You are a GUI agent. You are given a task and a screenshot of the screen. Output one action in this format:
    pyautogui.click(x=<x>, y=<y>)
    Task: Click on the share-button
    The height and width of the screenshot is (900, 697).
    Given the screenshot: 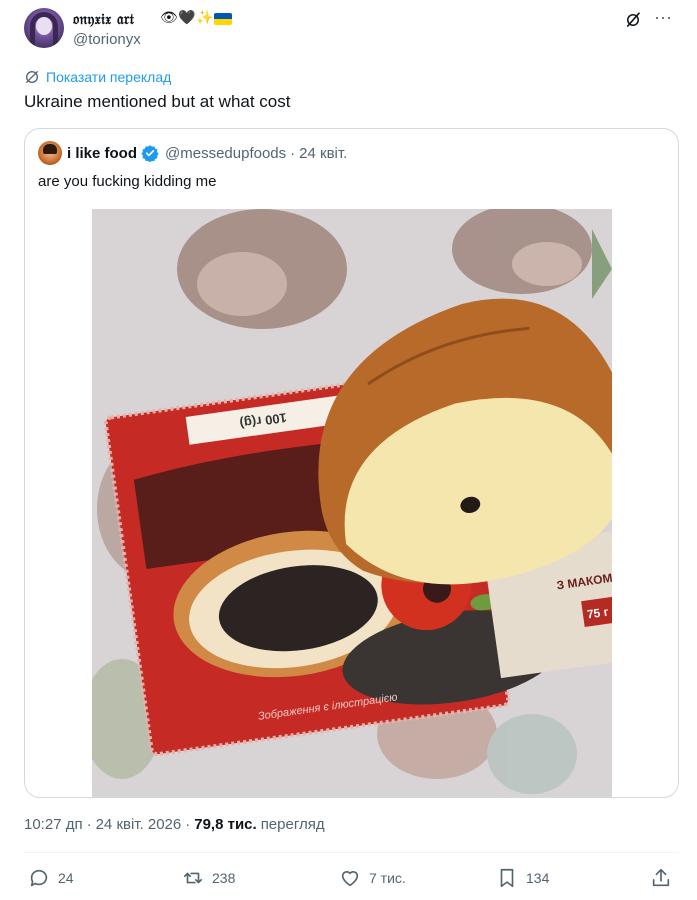 What is the action you would take?
    pyautogui.click(x=661, y=878)
    